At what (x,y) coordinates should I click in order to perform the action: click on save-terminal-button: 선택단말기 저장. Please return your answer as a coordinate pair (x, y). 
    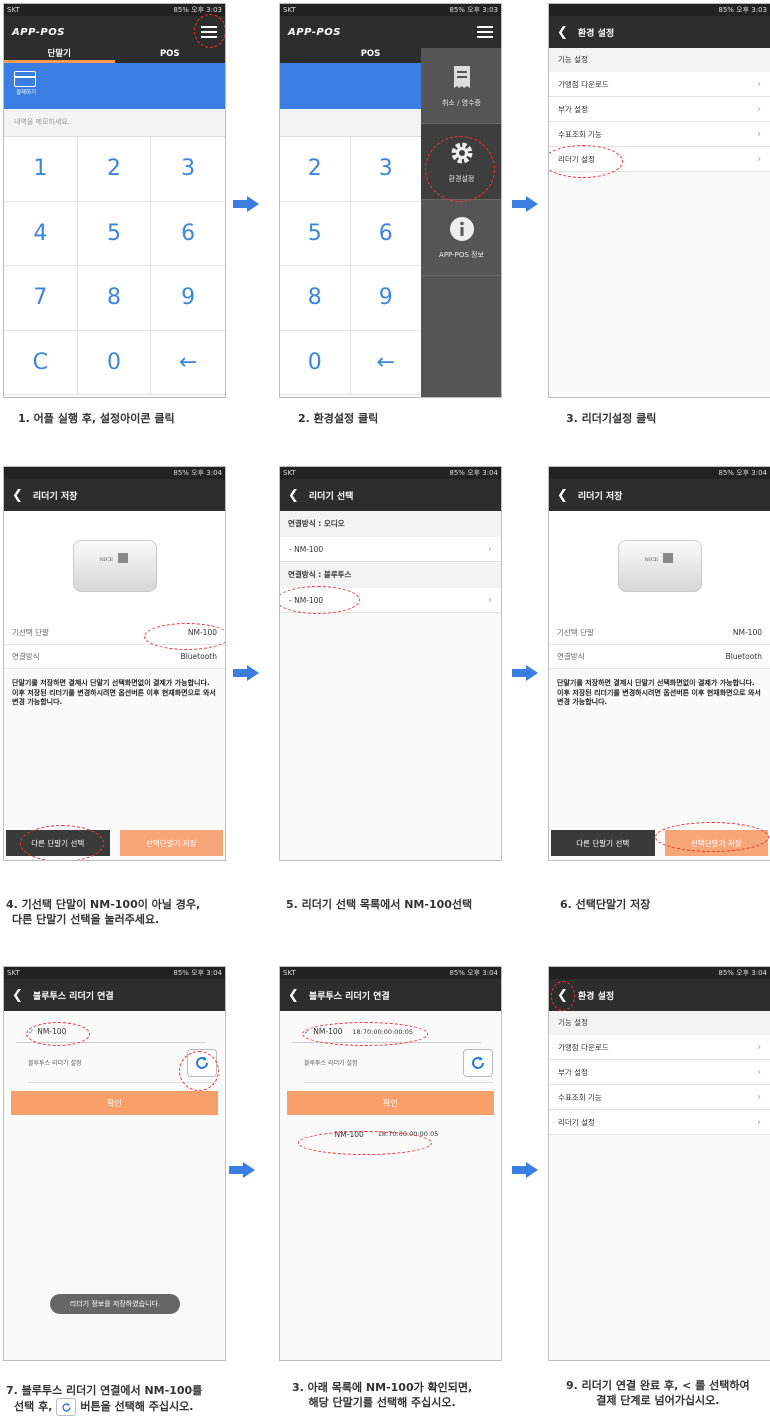
    Looking at the image, I should click on (171, 843).